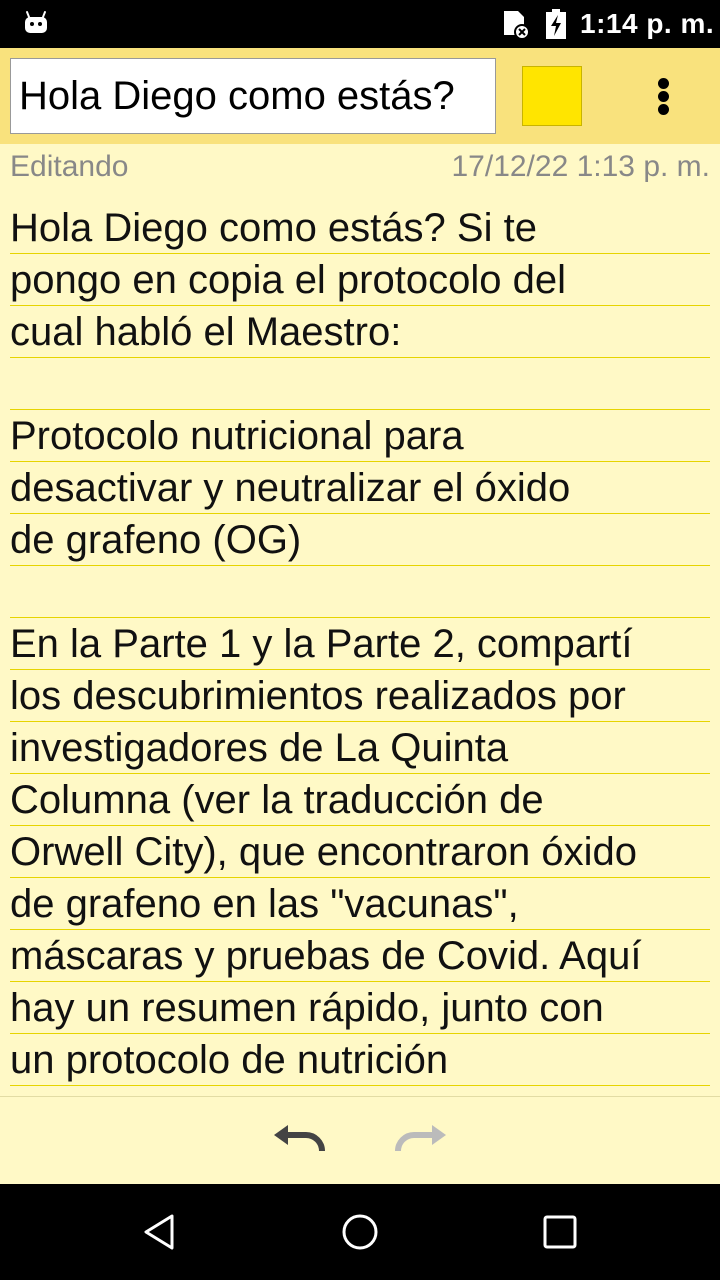  I want to click on more-options-button, so click(664, 96).